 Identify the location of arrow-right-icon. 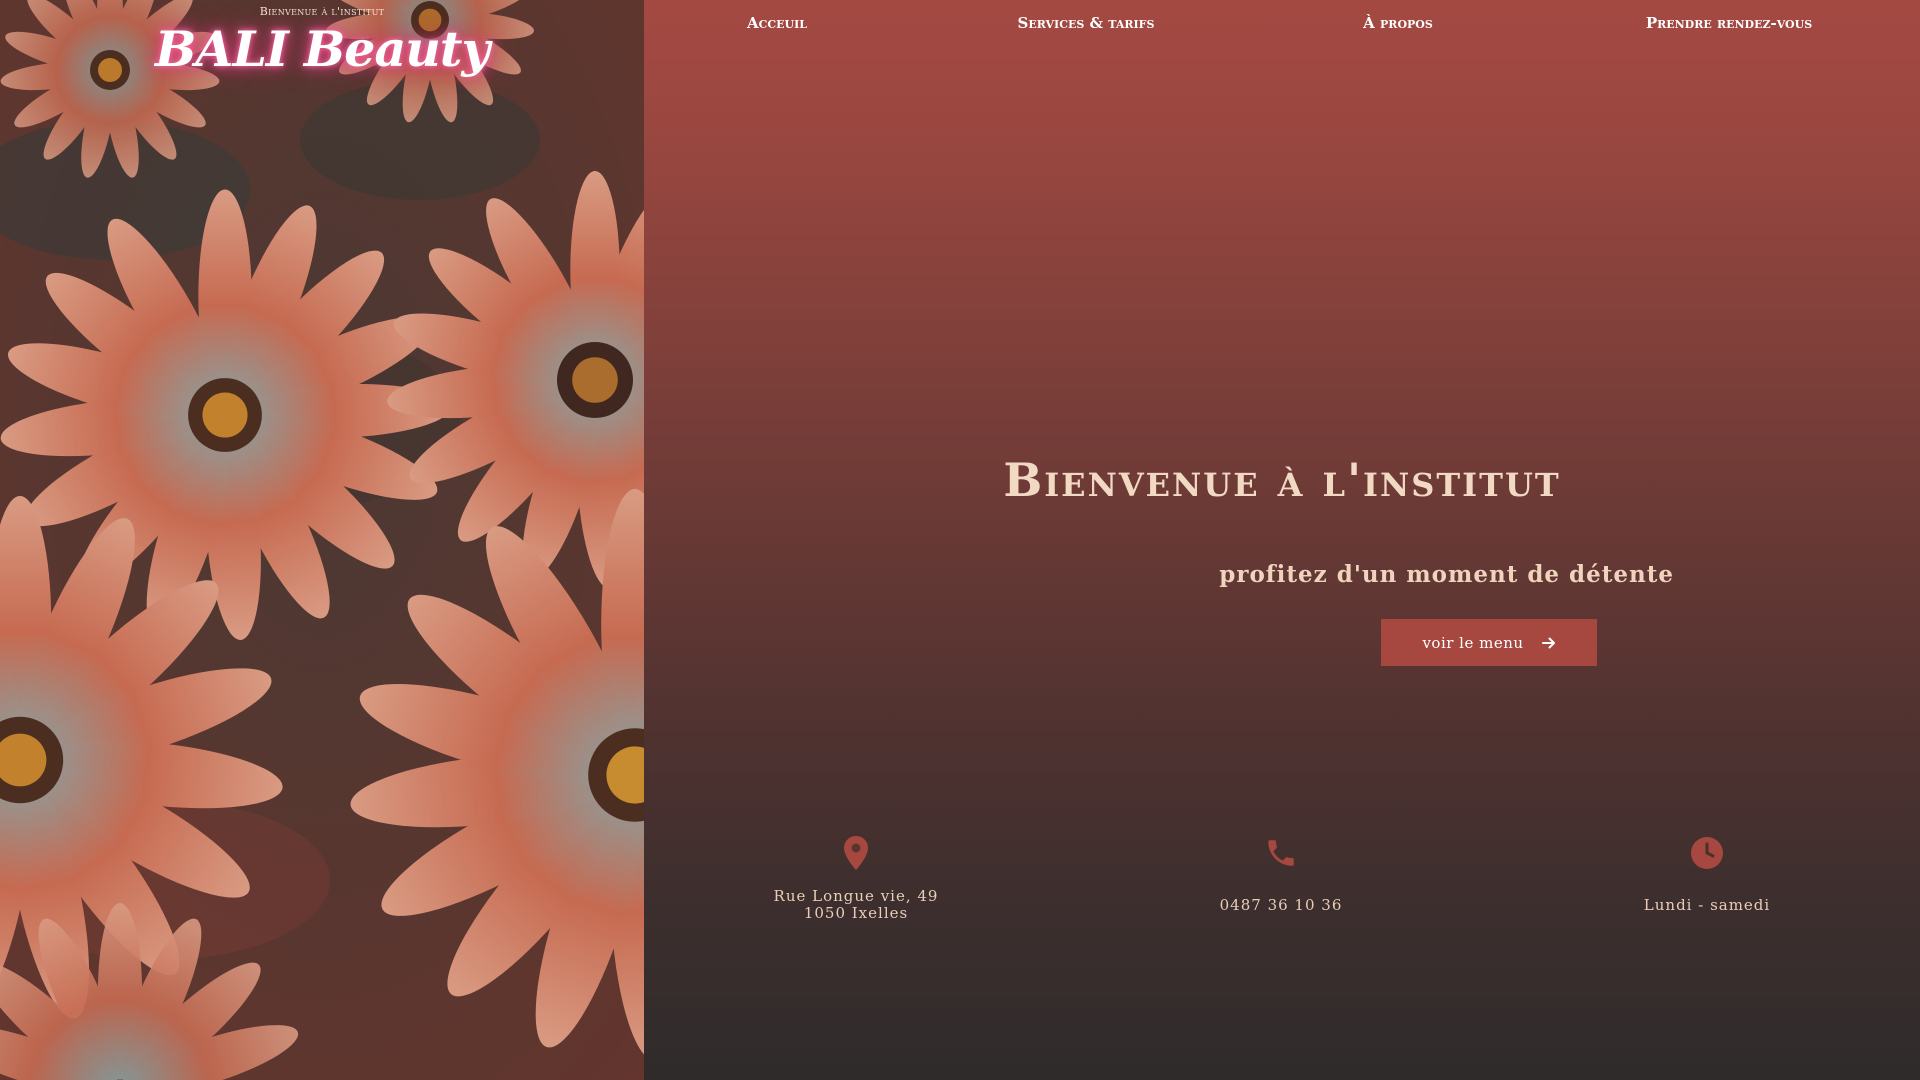
(1548, 642).